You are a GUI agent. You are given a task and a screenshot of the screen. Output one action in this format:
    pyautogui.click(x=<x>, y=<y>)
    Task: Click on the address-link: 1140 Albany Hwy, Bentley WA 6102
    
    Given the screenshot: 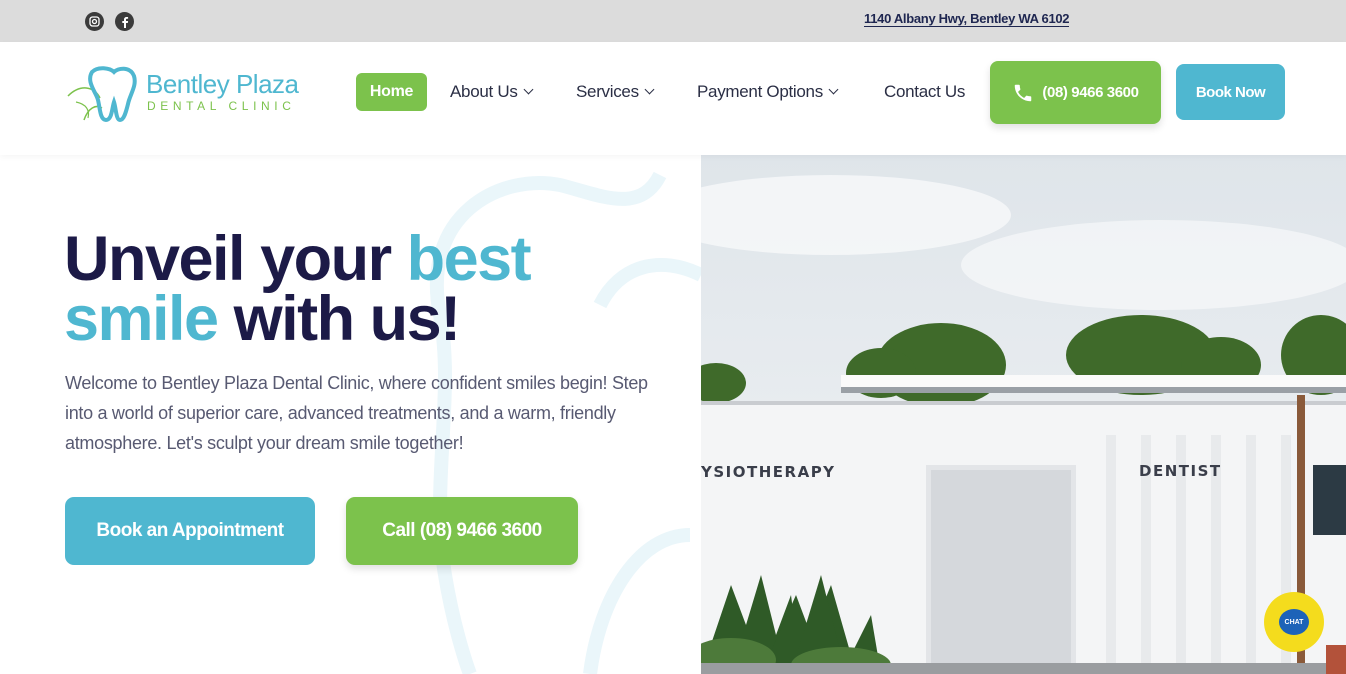 What is the action you would take?
    pyautogui.click(x=967, y=19)
    